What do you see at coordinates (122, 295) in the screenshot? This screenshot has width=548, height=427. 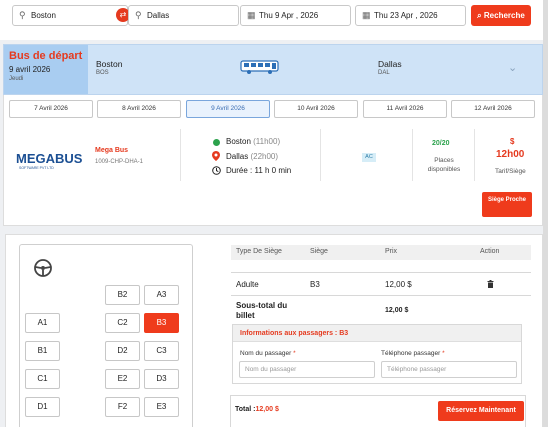 I see `seat-b2: B2` at bounding box center [122, 295].